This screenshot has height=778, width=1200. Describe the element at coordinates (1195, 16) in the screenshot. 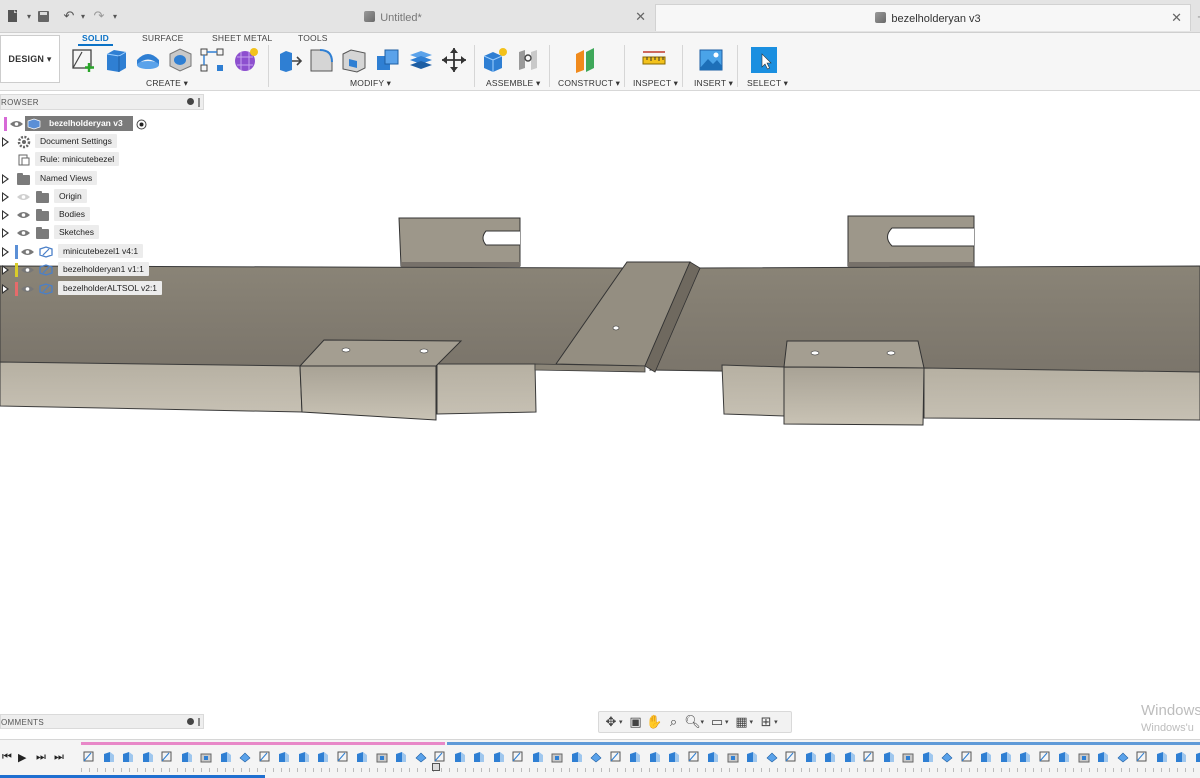

I see `new-tab-icon: +` at that location.